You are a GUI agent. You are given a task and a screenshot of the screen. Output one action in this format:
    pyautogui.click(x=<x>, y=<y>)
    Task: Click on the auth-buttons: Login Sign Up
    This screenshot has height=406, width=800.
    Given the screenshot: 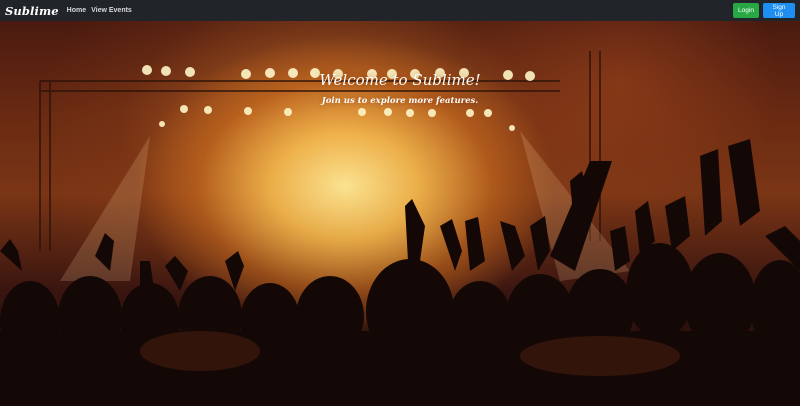 What is the action you would take?
    pyautogui.click(x=764, y=10)
    